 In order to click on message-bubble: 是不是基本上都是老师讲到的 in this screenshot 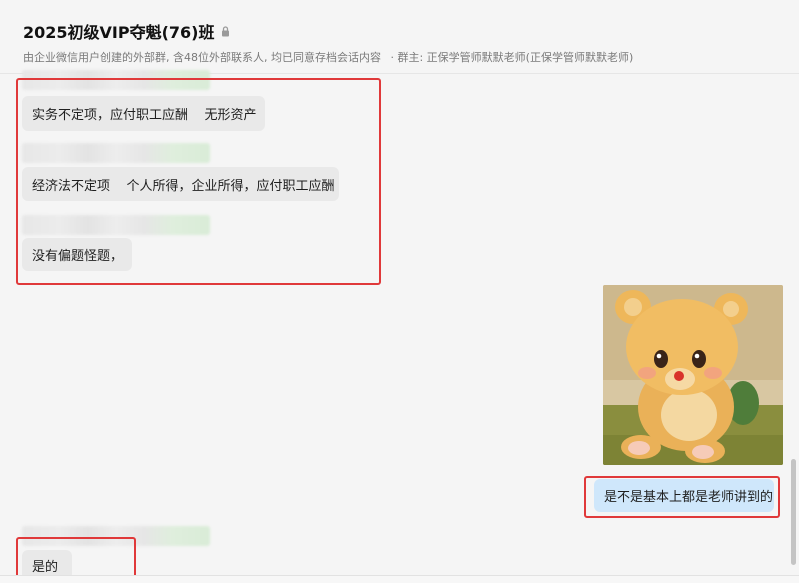, I will do `click(684, 495)`.